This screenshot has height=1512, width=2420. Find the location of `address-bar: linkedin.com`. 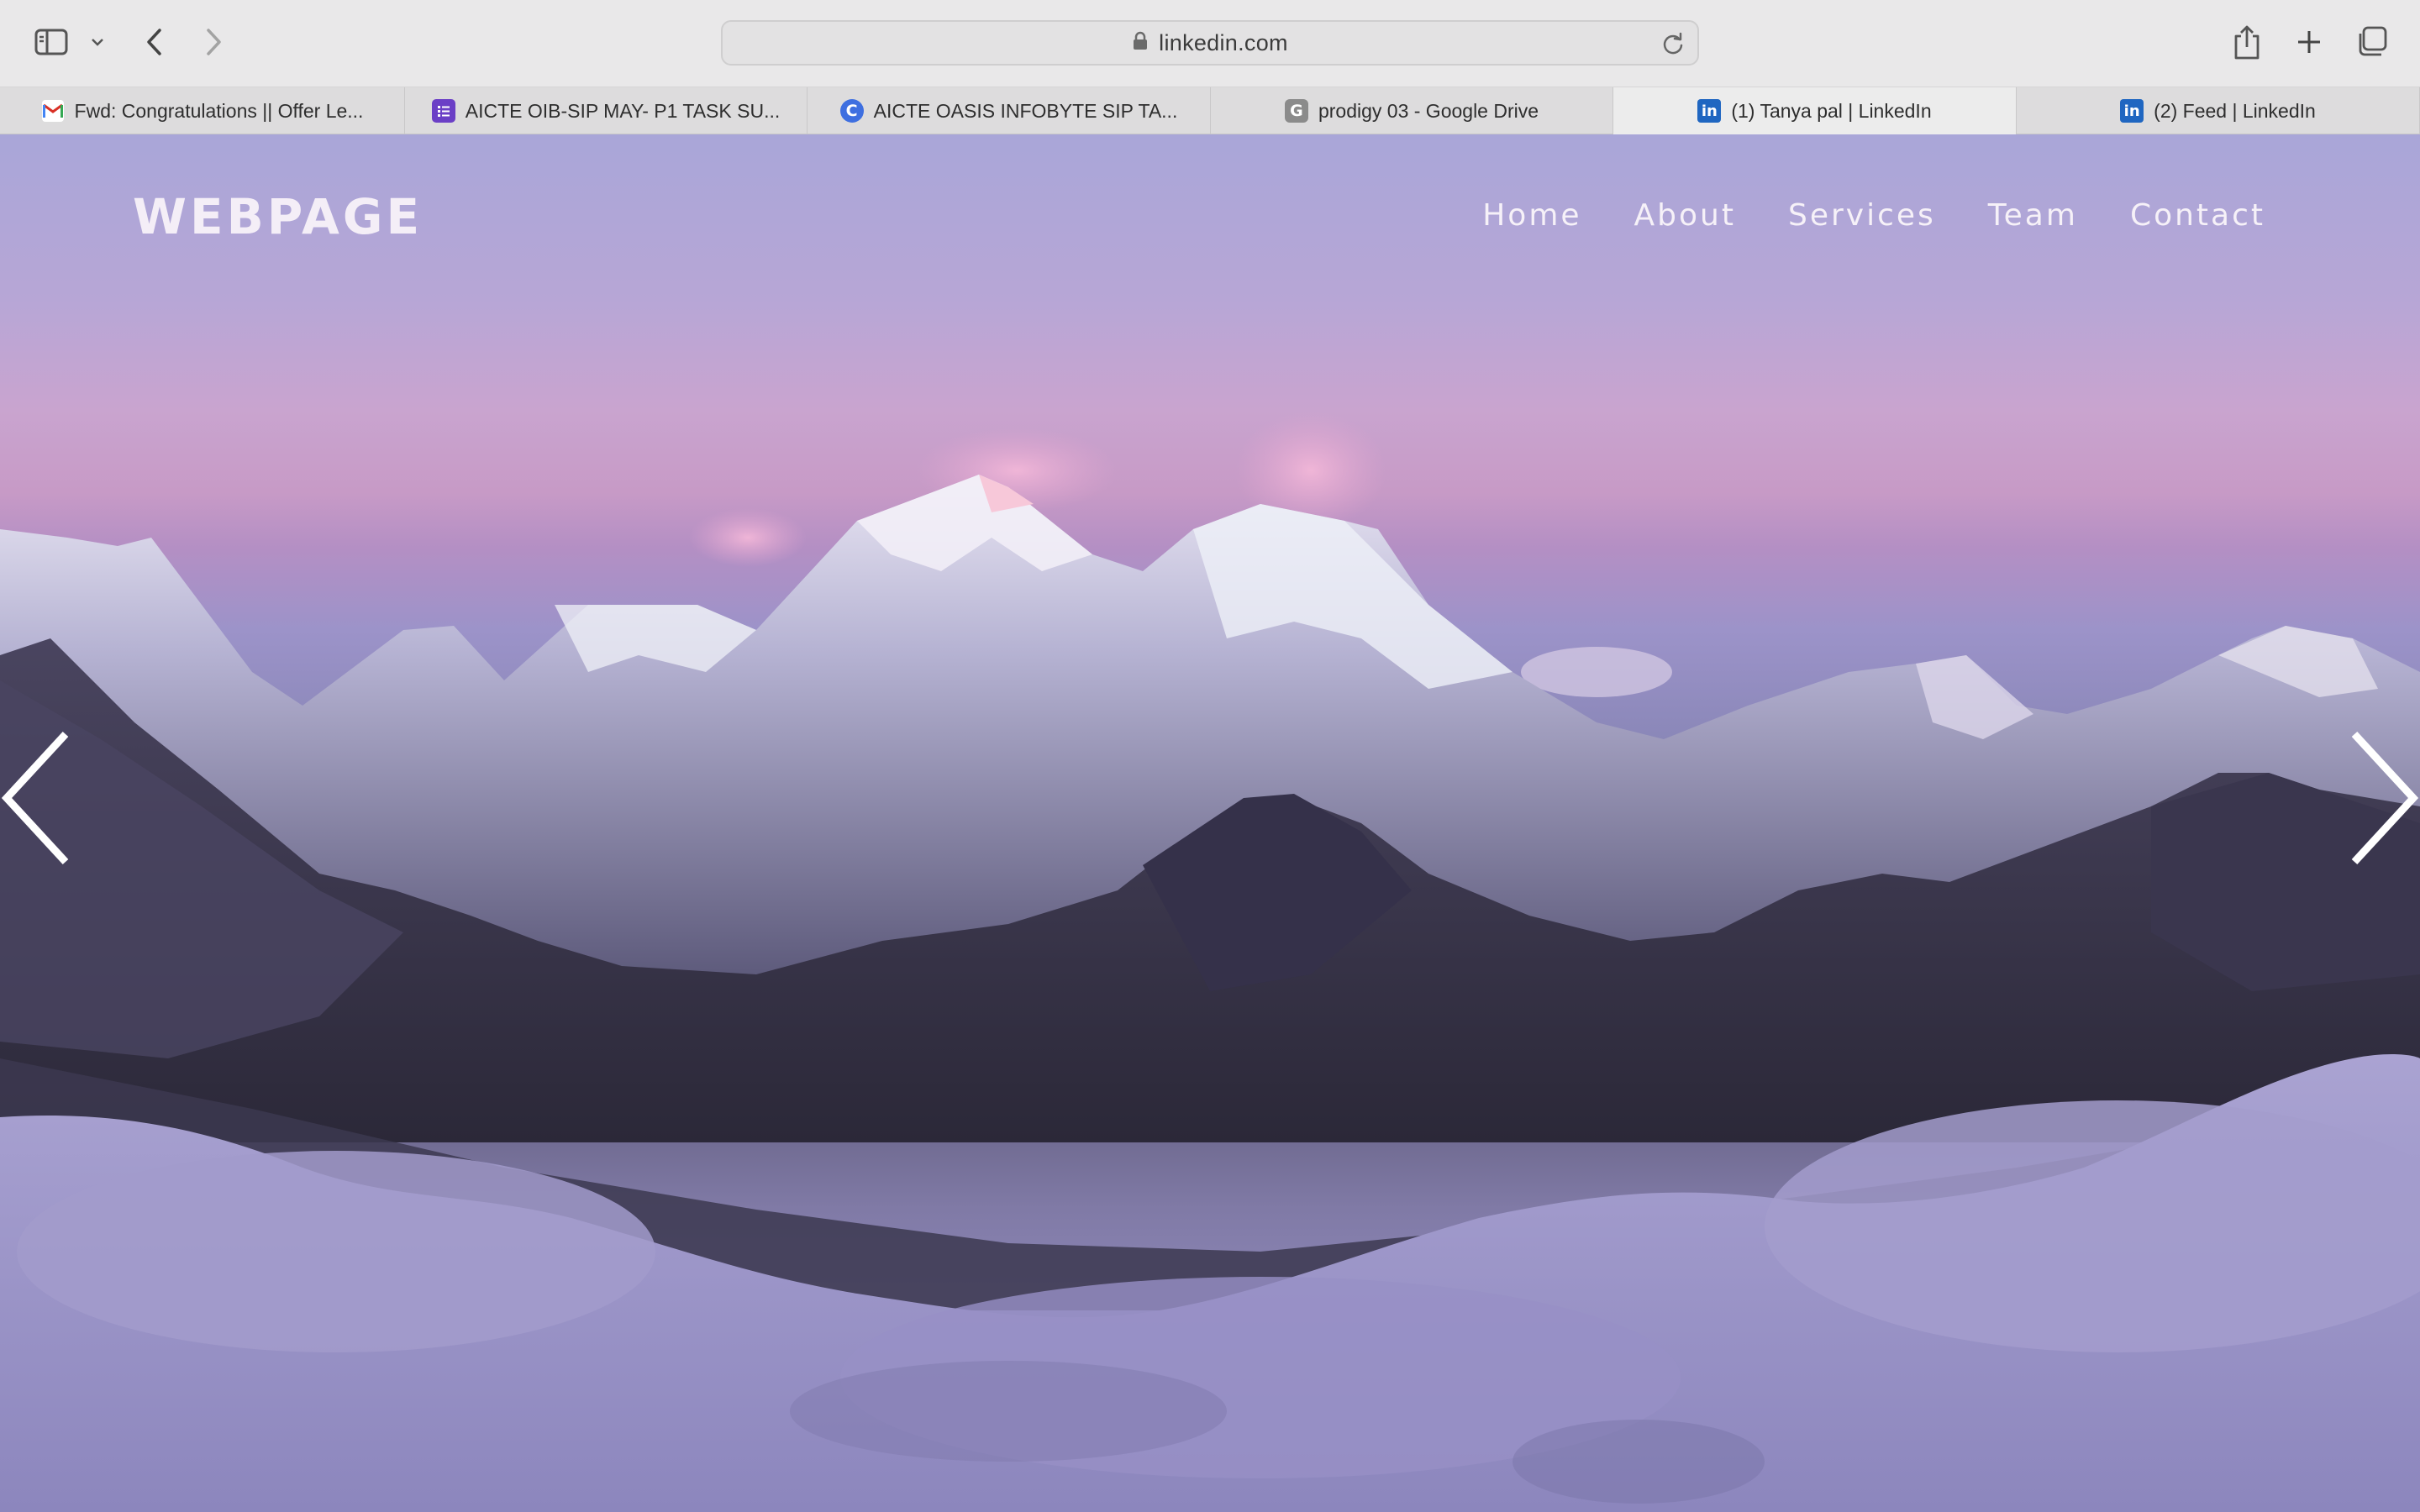

address-bar: linkedin.com is located at coordinates (1210, 43).